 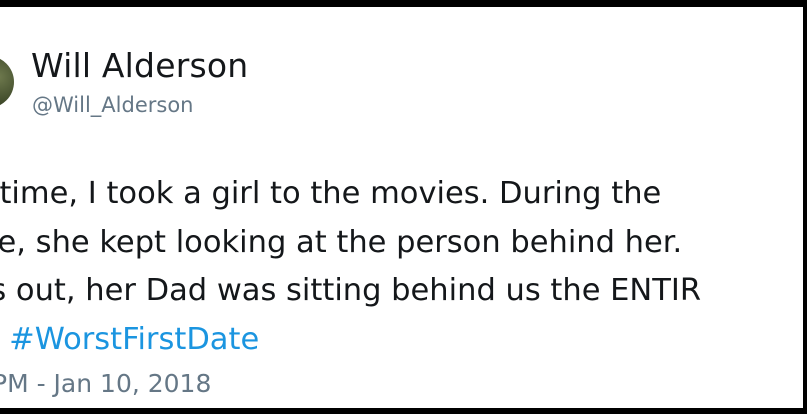 I want to click on tweet-timestamp: PM - Jan 10, 2018, so click(x=105, y=383).